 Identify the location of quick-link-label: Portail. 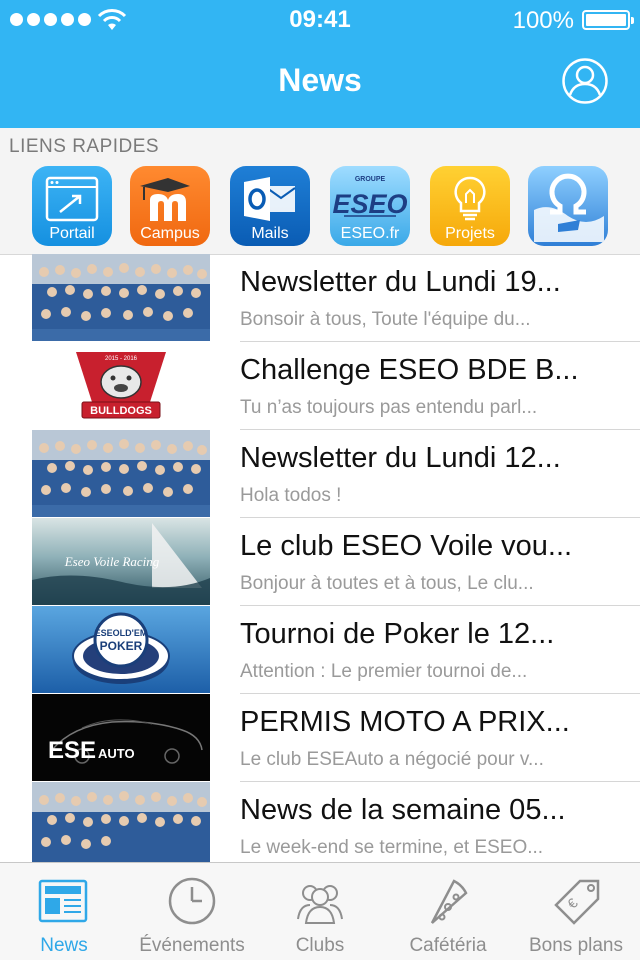
(72, 233).